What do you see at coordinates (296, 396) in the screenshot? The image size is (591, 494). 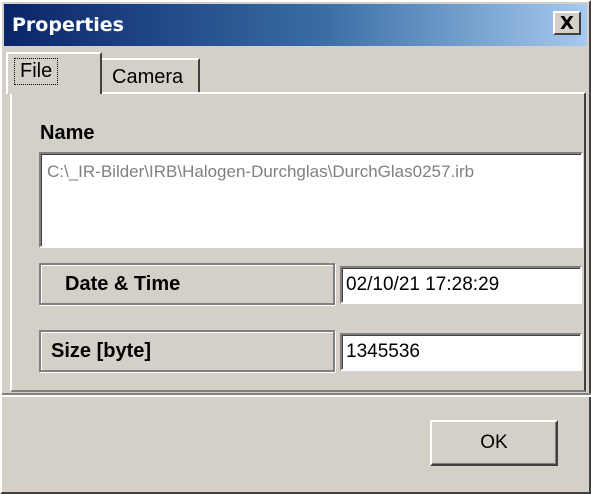 I see `divider-highlight` at bounding box center [296, 396].